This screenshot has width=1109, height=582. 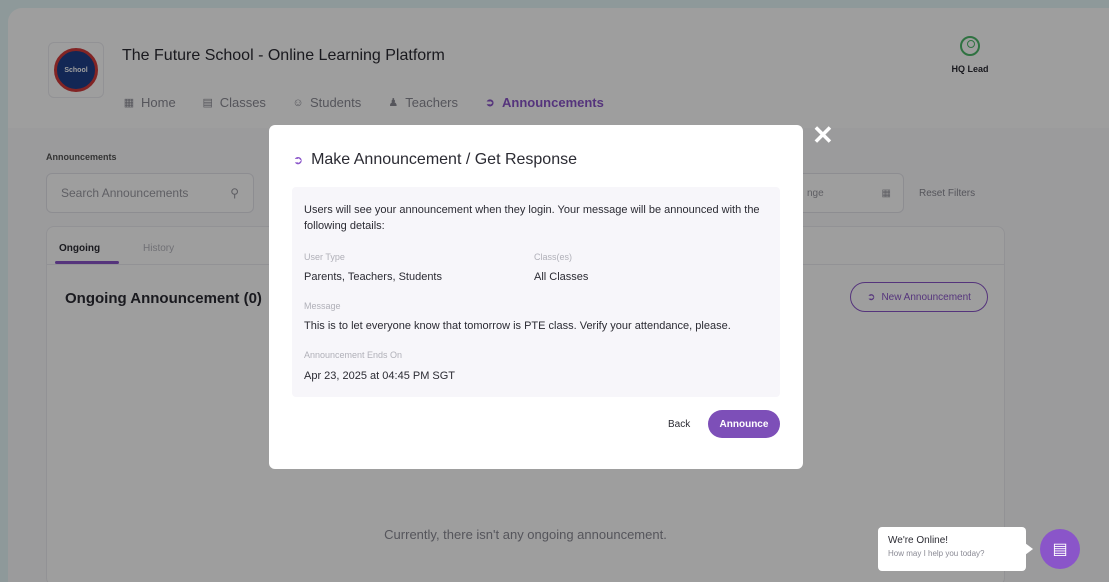 What do you see at coordinates (298, 160) in the screenshot?
I see `megaphone-icon: ➲` at bounding box center [298, 160].